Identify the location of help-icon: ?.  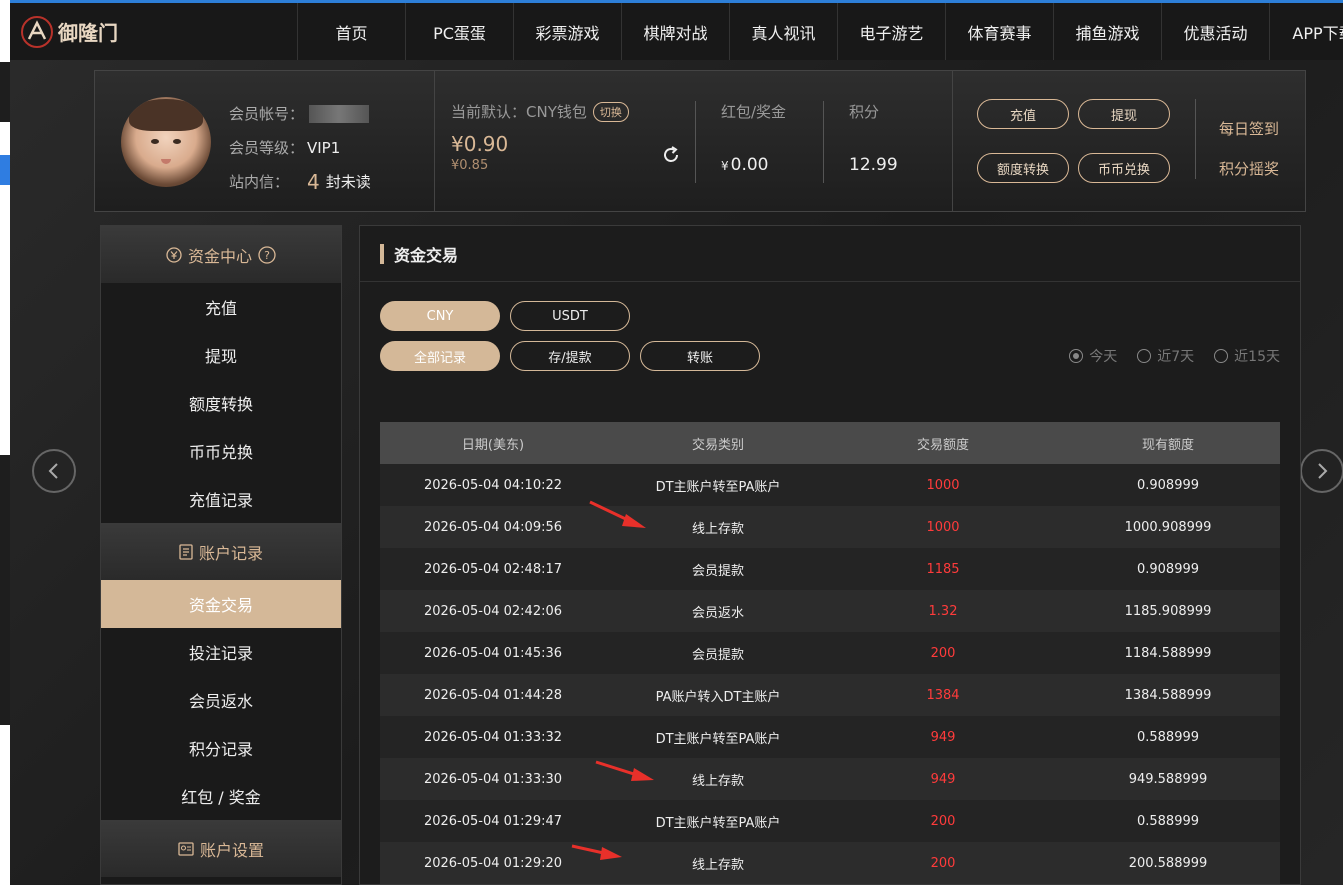
(267, 254).